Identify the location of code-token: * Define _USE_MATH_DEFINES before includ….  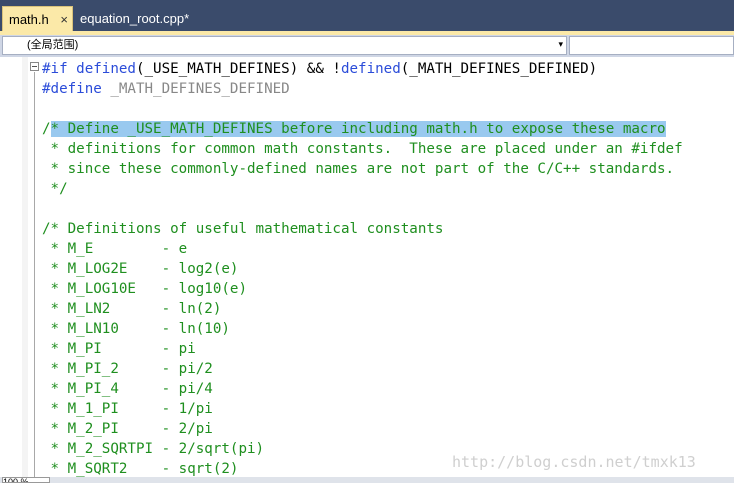
(358, 129).